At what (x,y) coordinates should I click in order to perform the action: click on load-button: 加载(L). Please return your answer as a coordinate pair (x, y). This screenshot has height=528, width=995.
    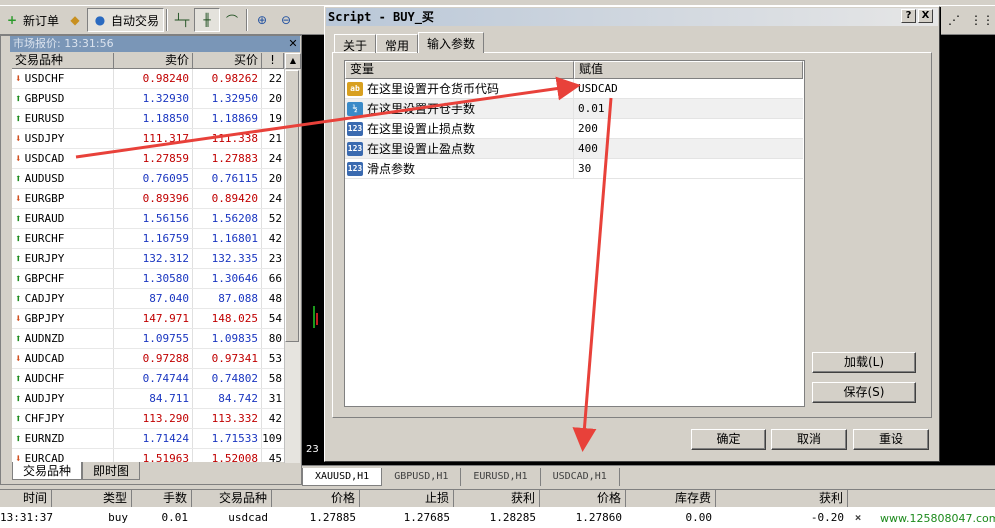
    Looking at the image, I should click on (864, 362).